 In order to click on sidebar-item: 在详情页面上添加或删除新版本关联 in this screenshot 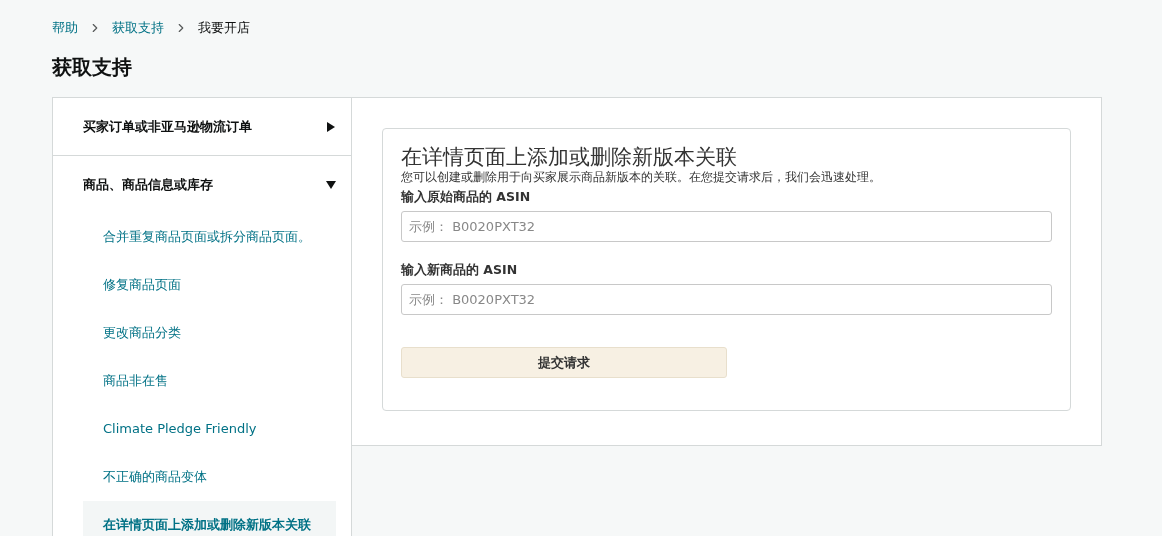, I will do `click(209, 518)`.